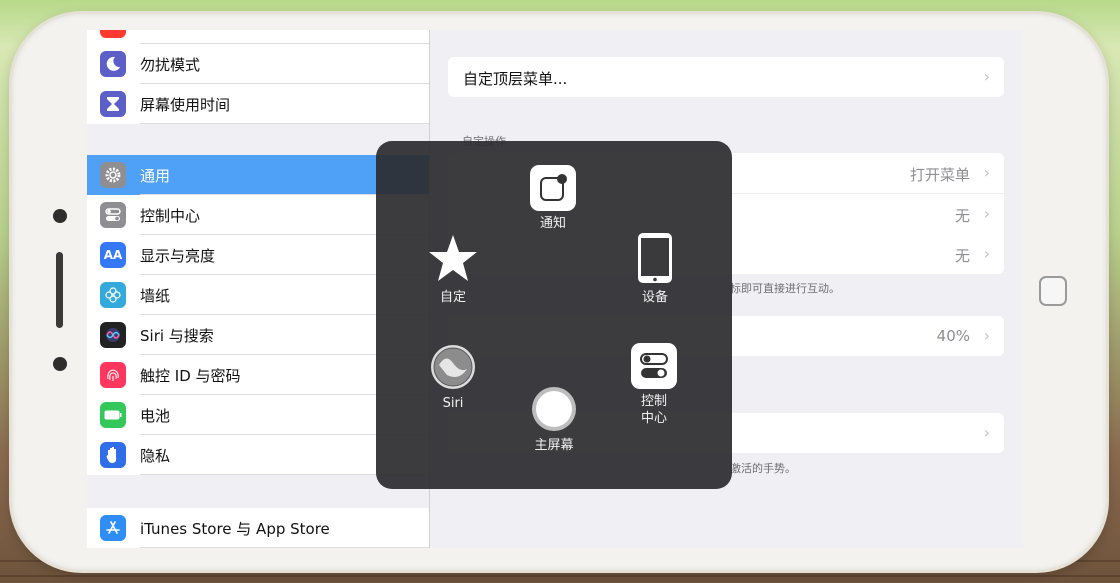  I want to click on toggles-icon, so click(113, 215).